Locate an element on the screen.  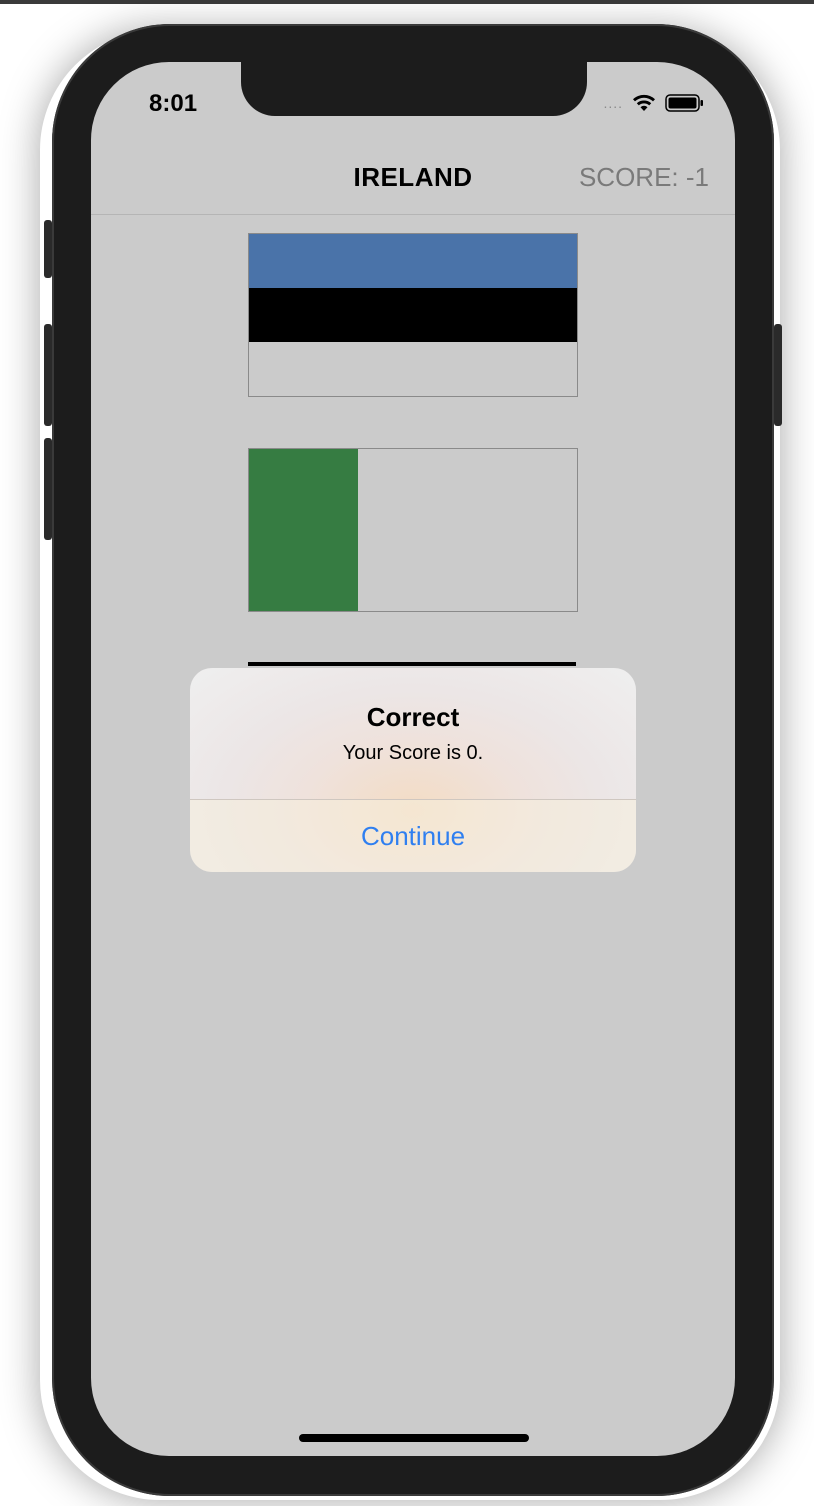
power-button is located at coordinates (778, 375).